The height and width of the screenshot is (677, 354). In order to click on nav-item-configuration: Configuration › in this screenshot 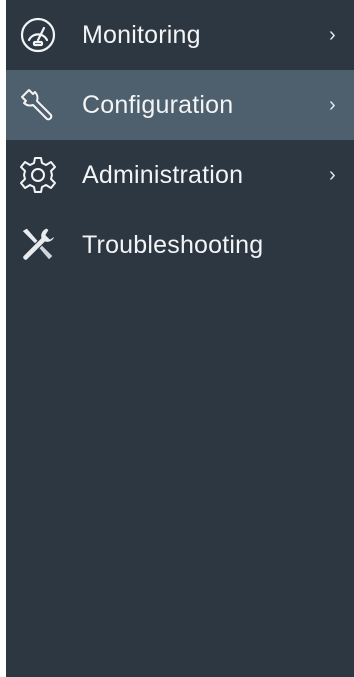, I will do `click(180, 105)`.